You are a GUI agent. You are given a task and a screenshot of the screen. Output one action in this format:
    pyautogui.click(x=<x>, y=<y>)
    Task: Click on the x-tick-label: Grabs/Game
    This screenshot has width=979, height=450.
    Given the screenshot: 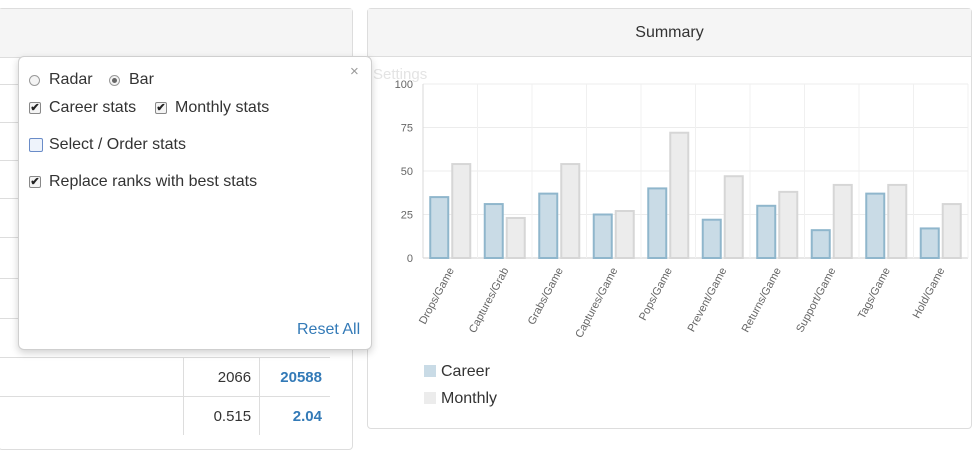 What is the action you would take?
    pyautogui.click(x=546, y=296)
    